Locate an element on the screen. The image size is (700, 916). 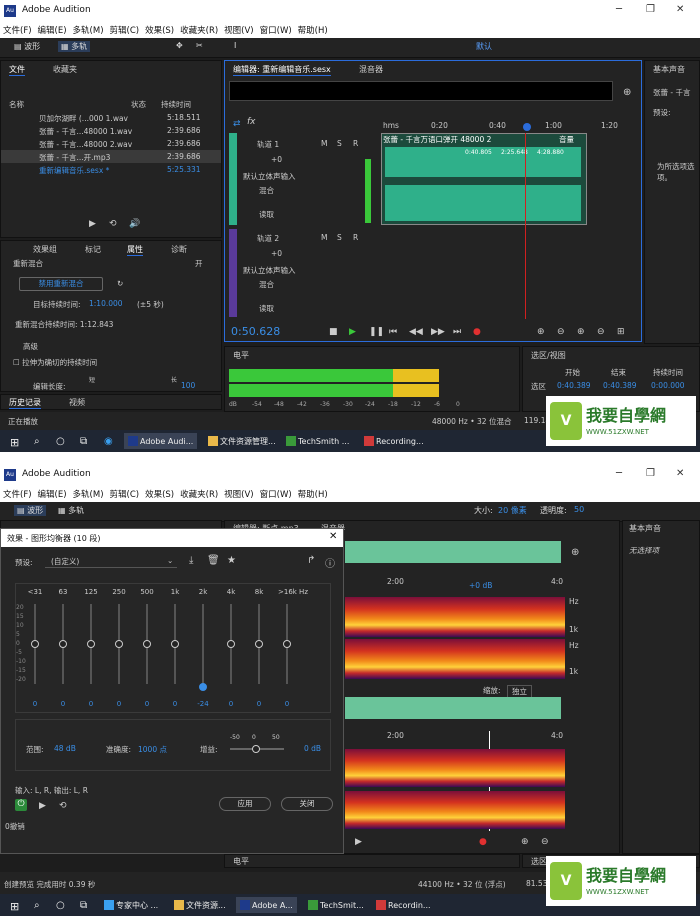
move-tool-icon: ✥ is located at coordinates (179, 45).